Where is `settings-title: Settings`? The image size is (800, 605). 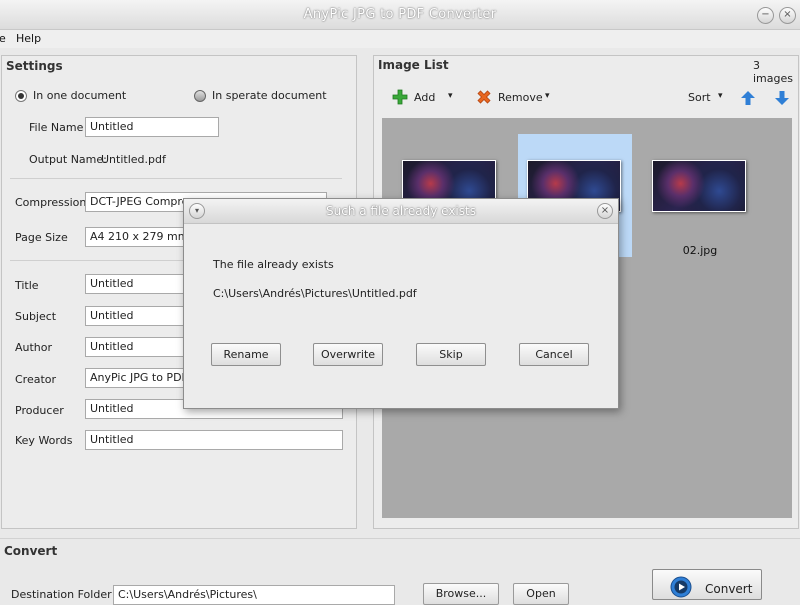
settings-title: Settings is located at coordinates (34, 66).